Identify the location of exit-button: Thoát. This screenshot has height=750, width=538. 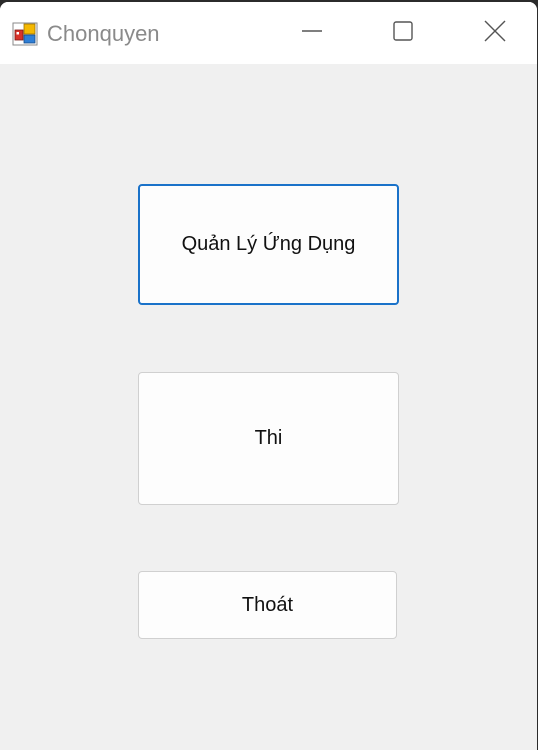
(267, 605).